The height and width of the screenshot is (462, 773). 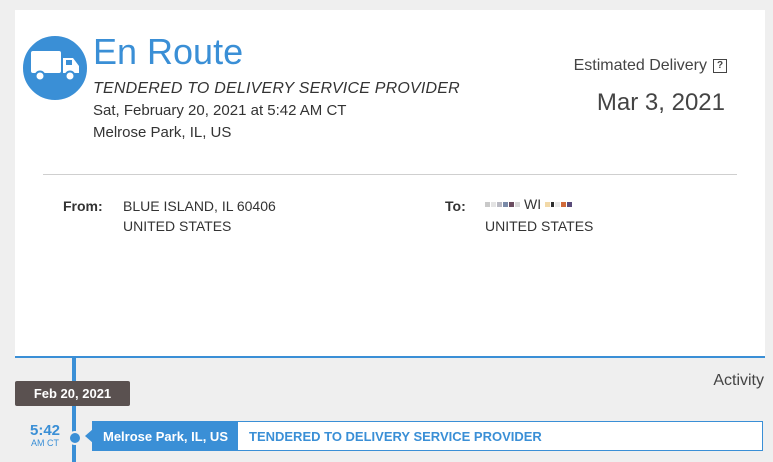 I want to click on status-location: Melrose Park, IL, US, so click(x=162, y=132).